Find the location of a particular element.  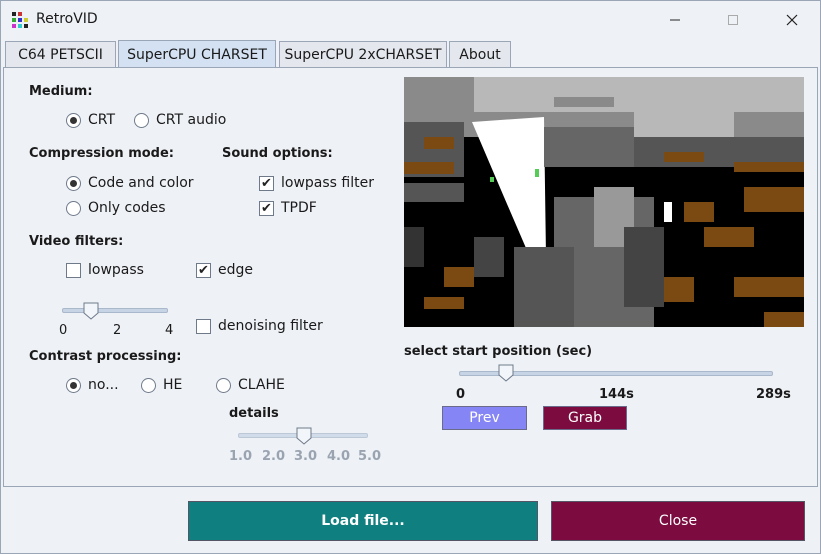

details-tick-2: 2.0 is located at coordinates (274, 456).